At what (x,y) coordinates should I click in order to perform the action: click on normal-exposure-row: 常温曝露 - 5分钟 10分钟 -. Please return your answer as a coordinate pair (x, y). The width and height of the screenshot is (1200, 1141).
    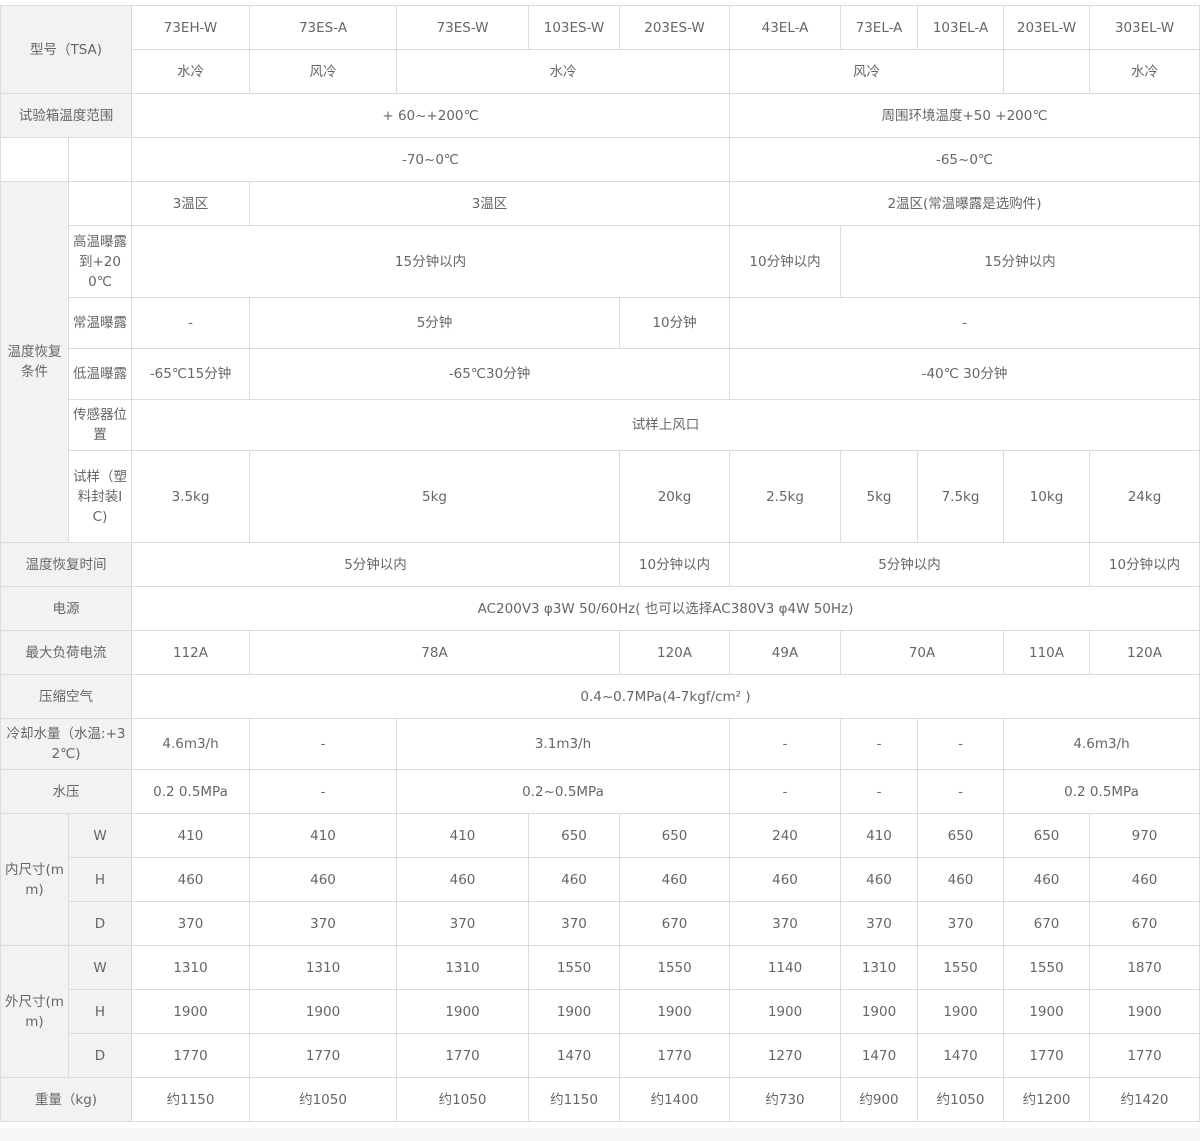
    Looking at the image, I should click on (600, 323).